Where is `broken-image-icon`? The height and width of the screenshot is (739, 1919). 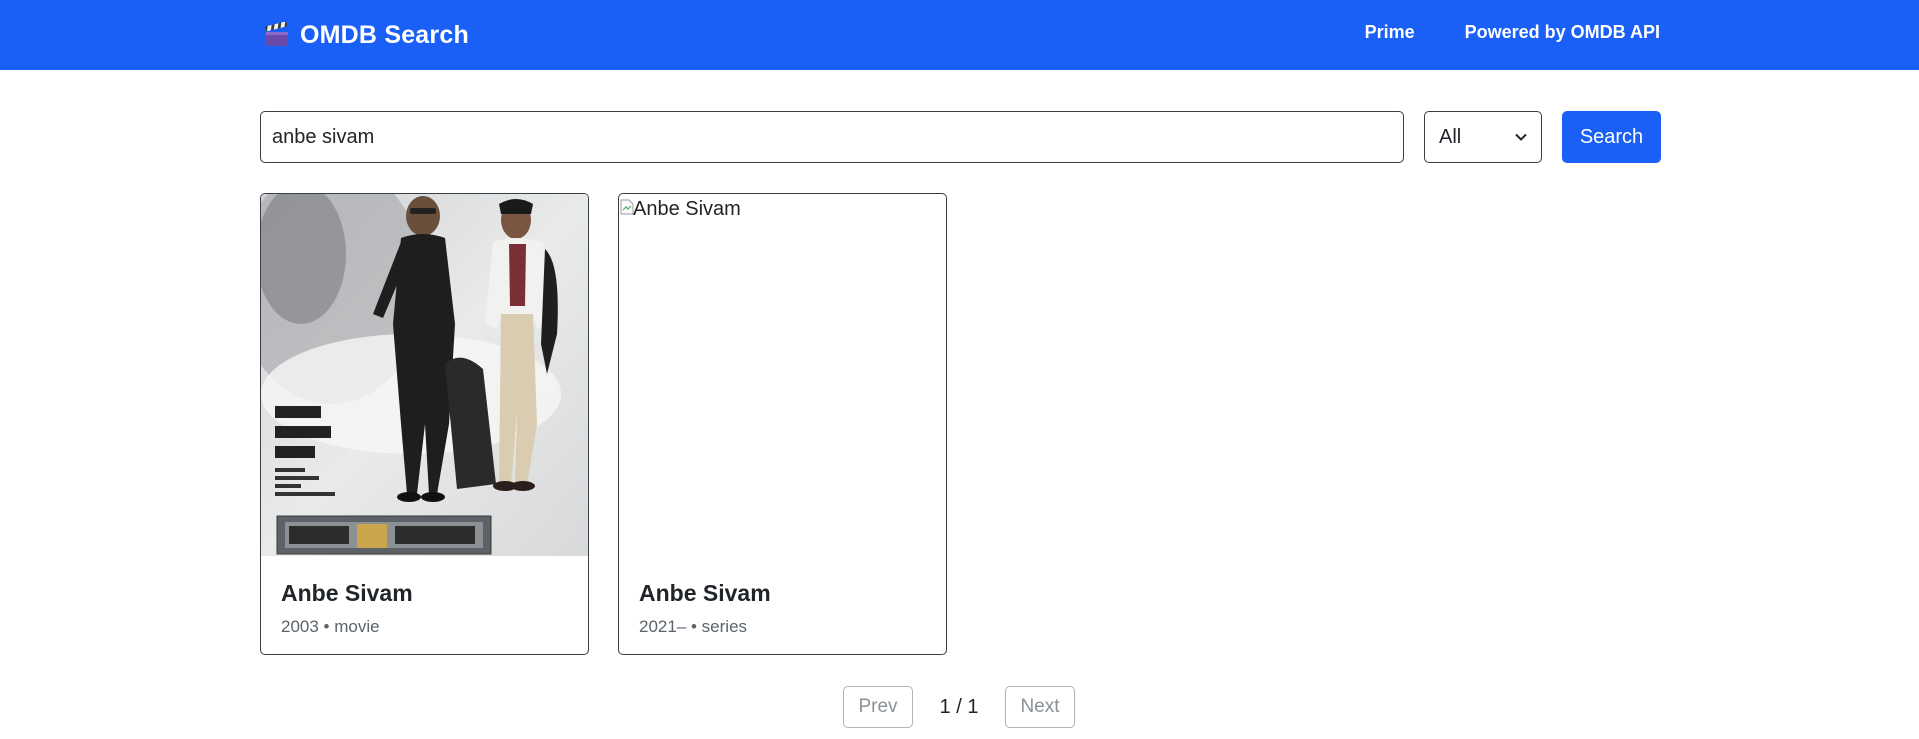
broken-image-icon is located at coordinates (627, 207).